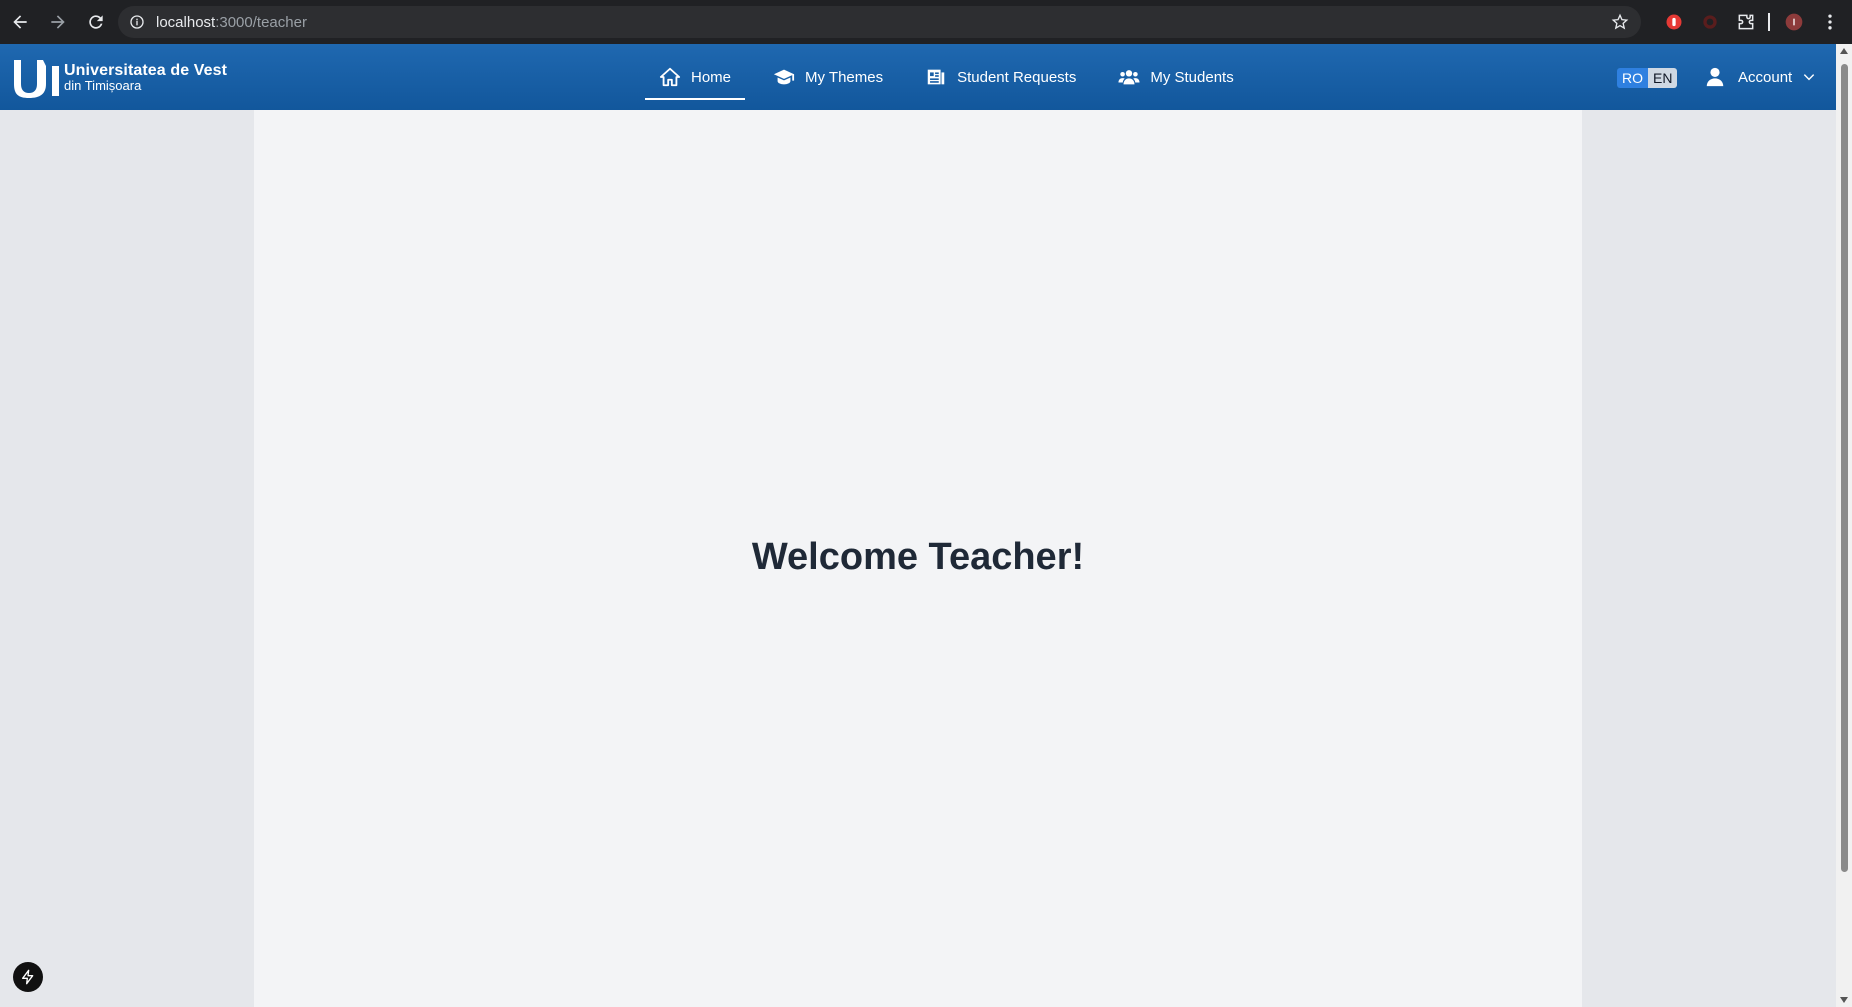 The width and height of the screenshot is (1852, 1007). I want to click on logo-text: Universitatea de Vest din Timișoara, so click(146, 78).